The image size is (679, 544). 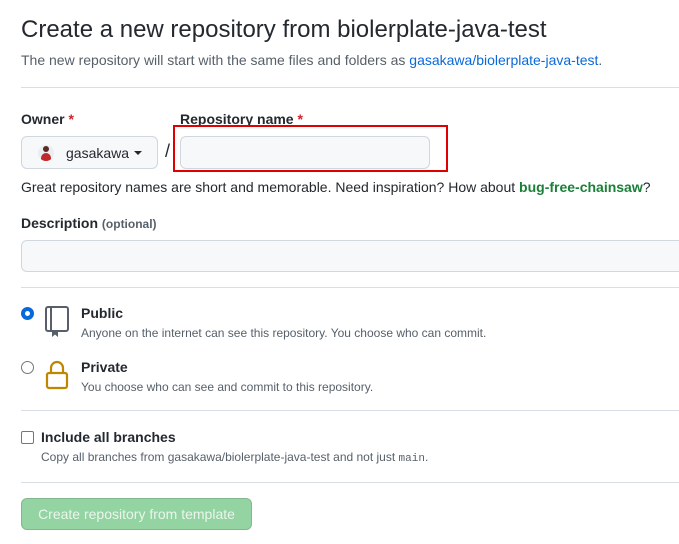 What do you see at coordinates (600, 60) in the screenshot?
I see `subtitle-suffix: .` at bounding box center [600, 60].